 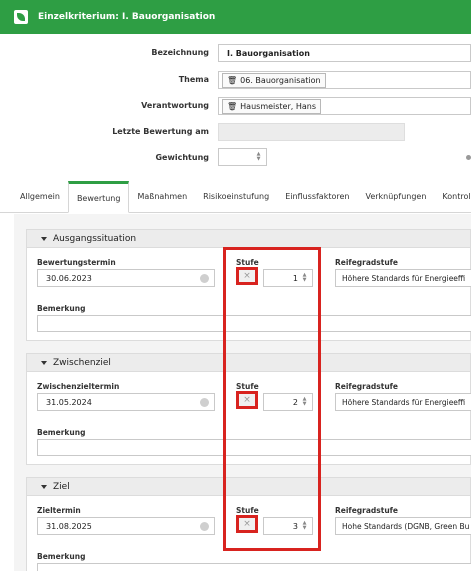 I want to click on zwischenzieltermin-label: Zwischenzieltermin, so click(x=78, y=386).